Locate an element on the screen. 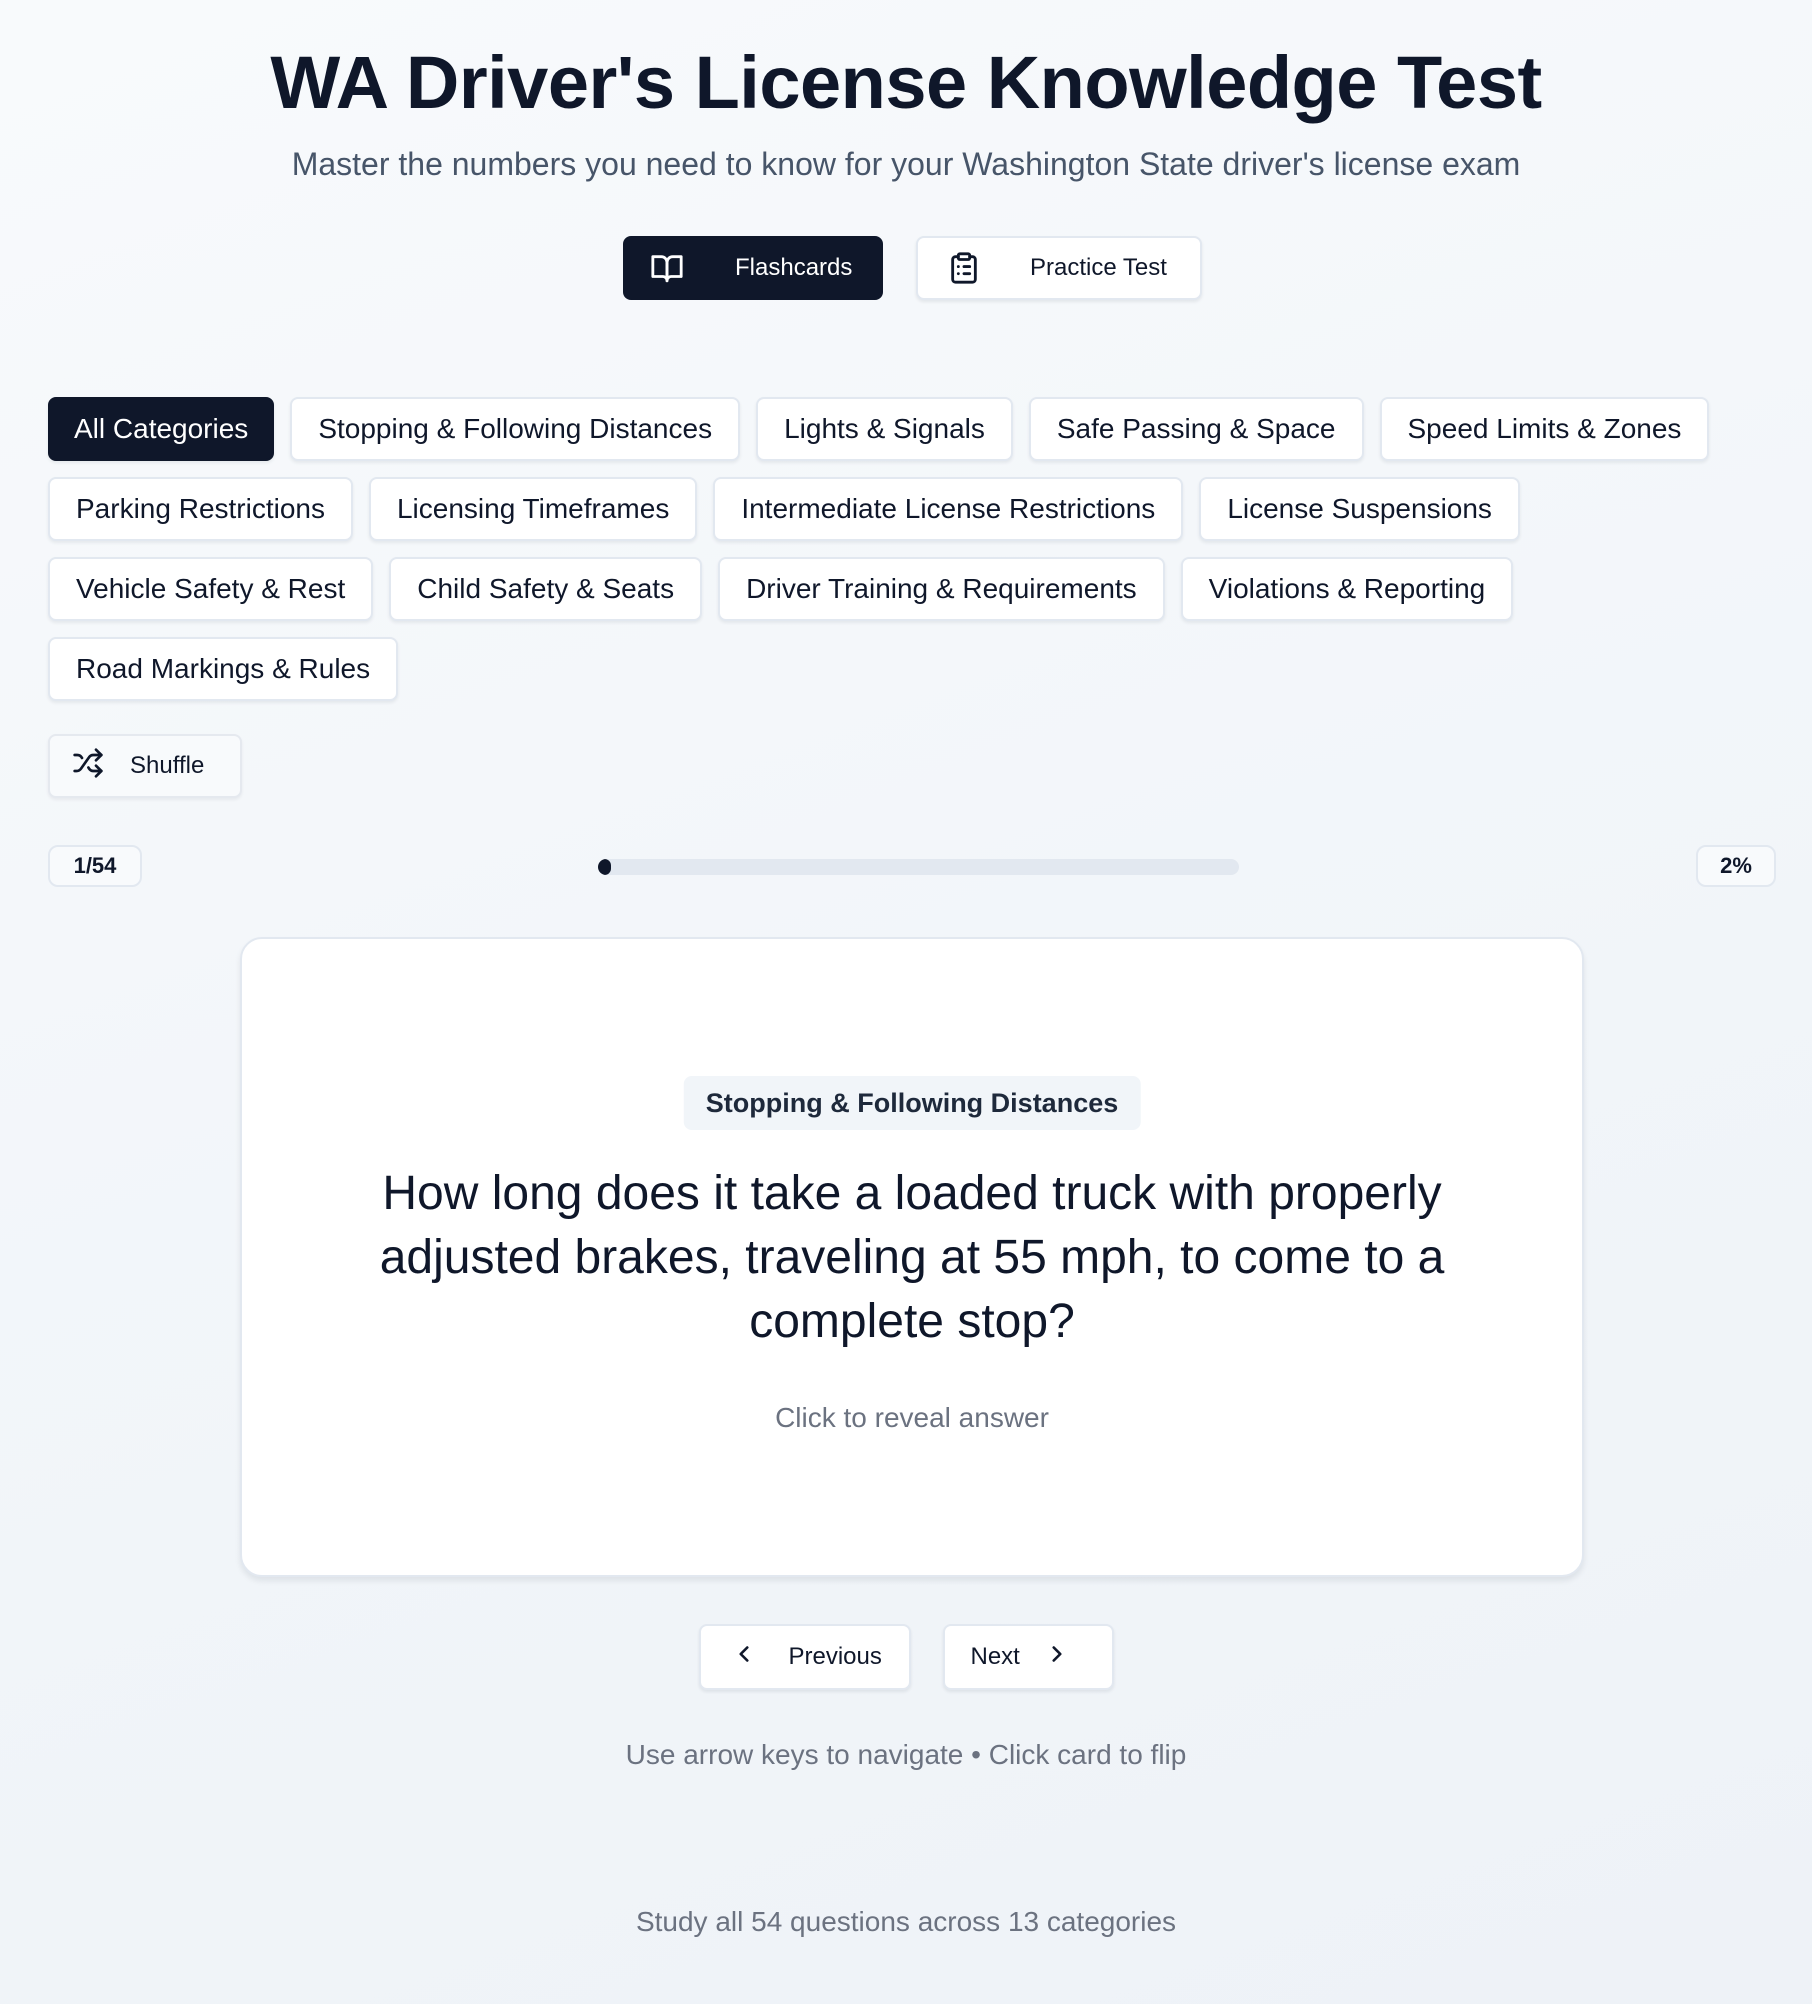 The height and width of the screenshot is (2004, 1812). progress-bar-fill is located at coordinates (604, 867).